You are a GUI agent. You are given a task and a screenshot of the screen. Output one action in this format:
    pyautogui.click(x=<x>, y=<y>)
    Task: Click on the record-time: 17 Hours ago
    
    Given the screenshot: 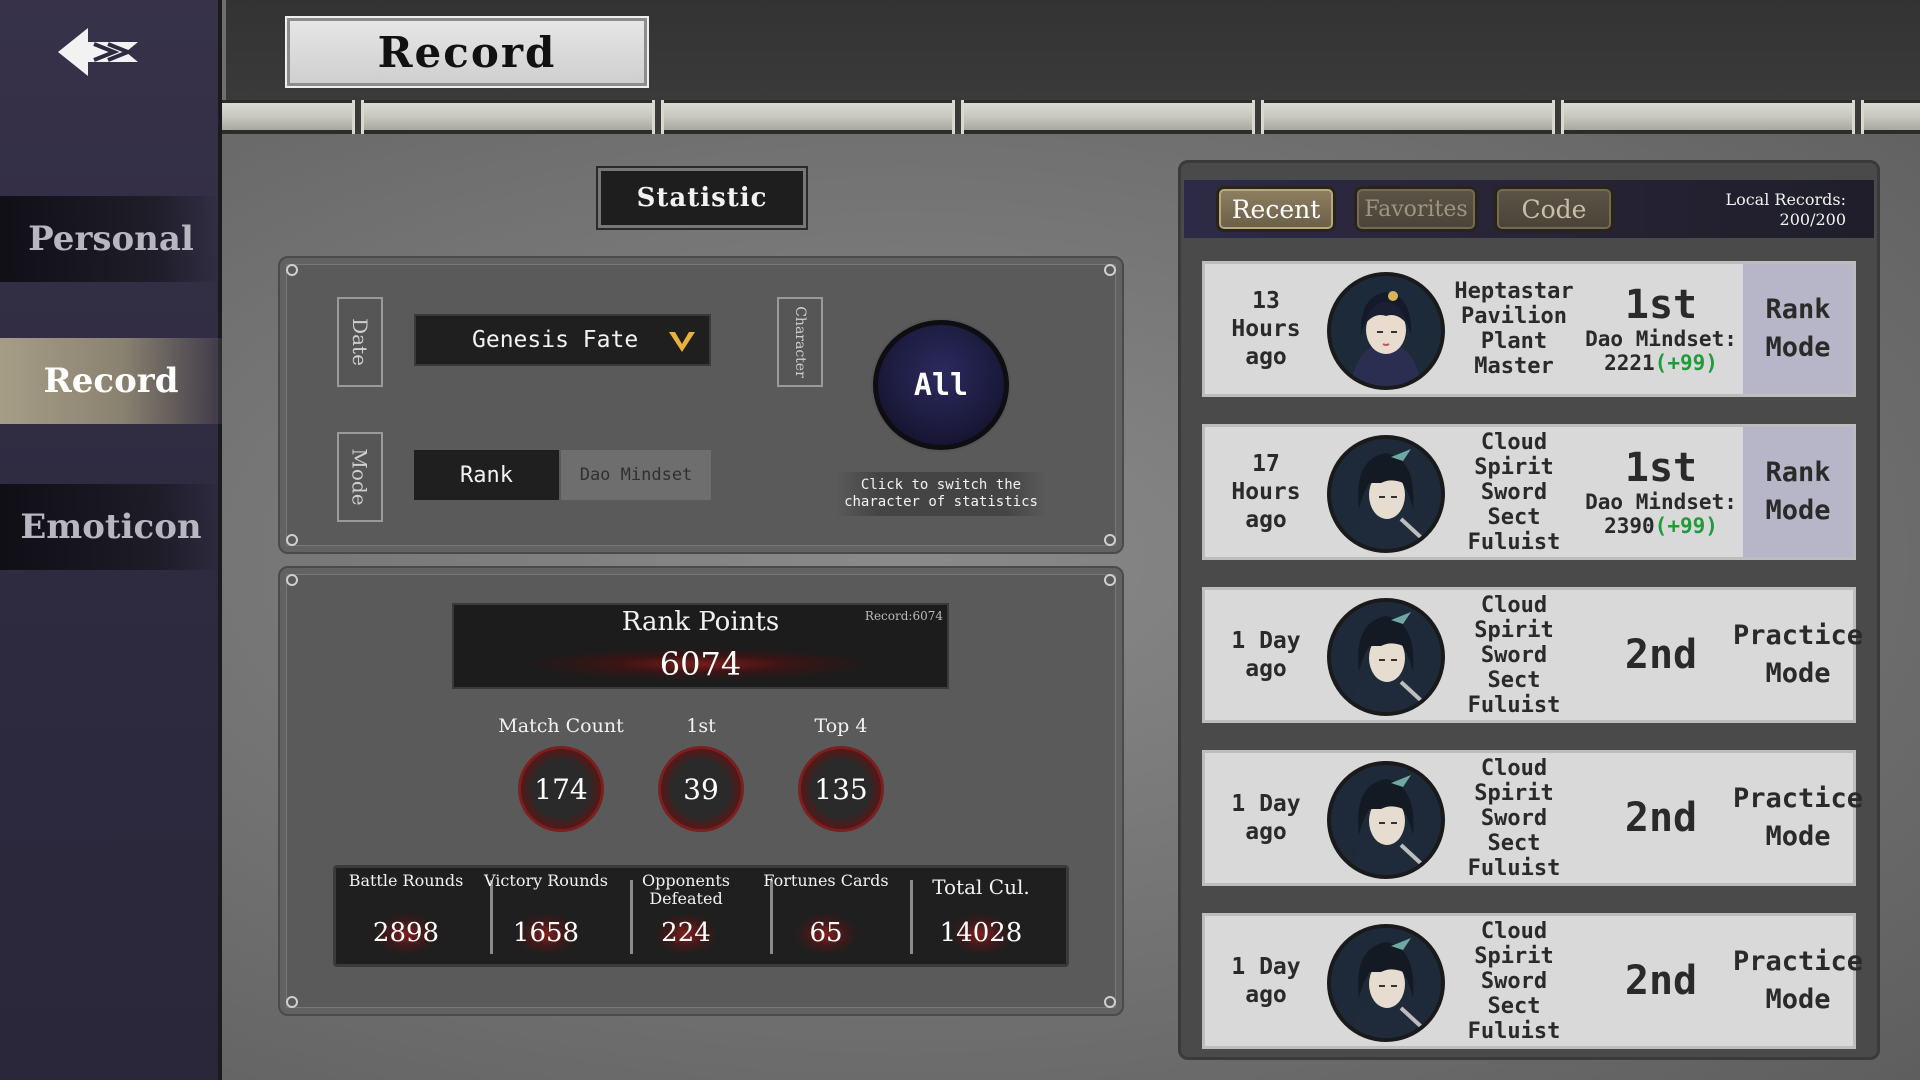 What is the action you would take?
    pyautogui.click(x=1266, y=492)
    